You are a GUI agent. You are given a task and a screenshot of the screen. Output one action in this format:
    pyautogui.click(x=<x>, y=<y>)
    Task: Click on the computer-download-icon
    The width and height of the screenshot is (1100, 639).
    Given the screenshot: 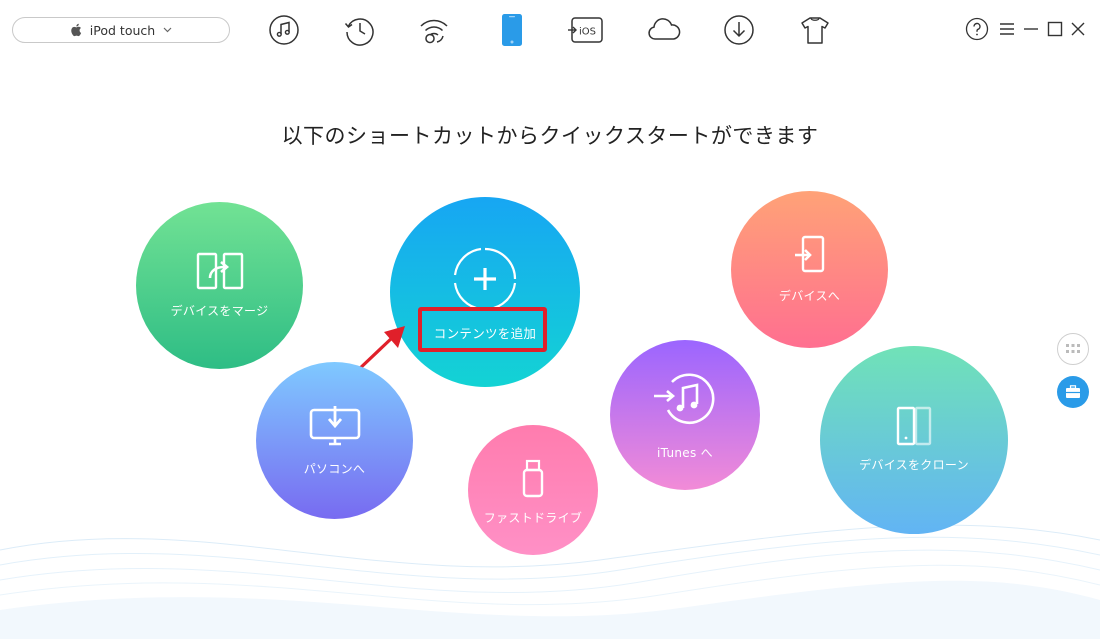 What is the action you would take?
    pyautogui.click(x=335, y=428)
    